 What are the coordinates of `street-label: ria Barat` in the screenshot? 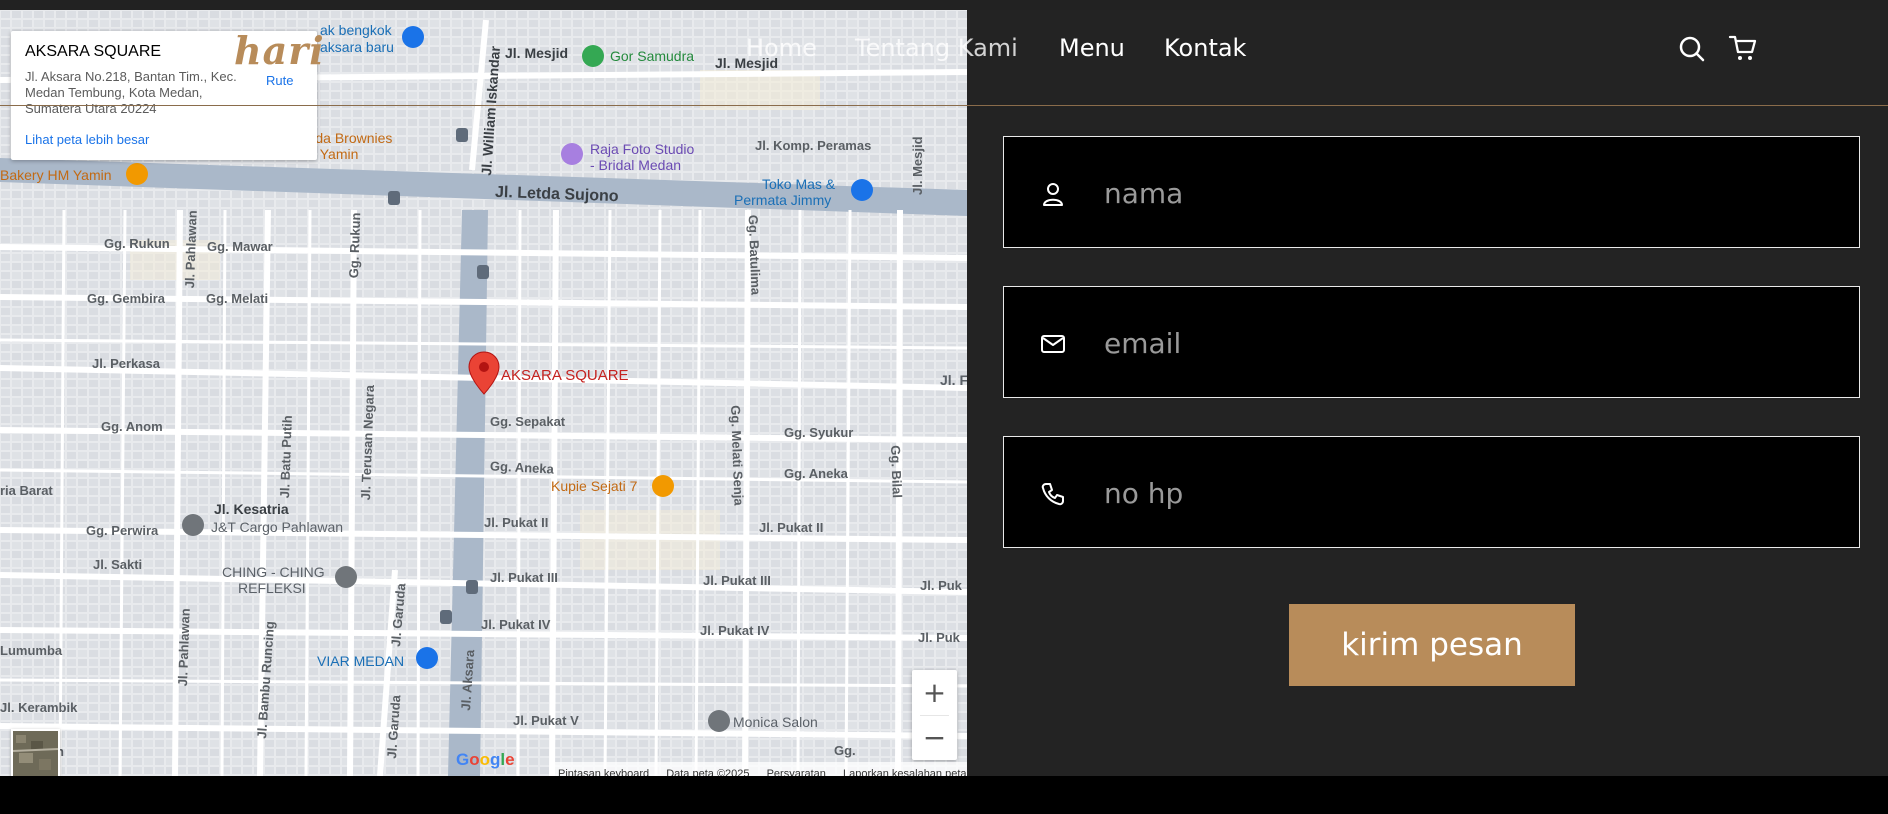 It's located at (26, 490).